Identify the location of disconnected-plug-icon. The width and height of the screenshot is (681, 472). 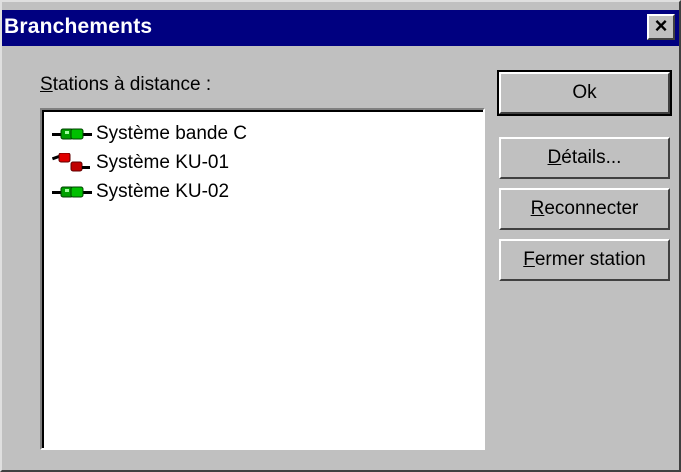
(71, 162).